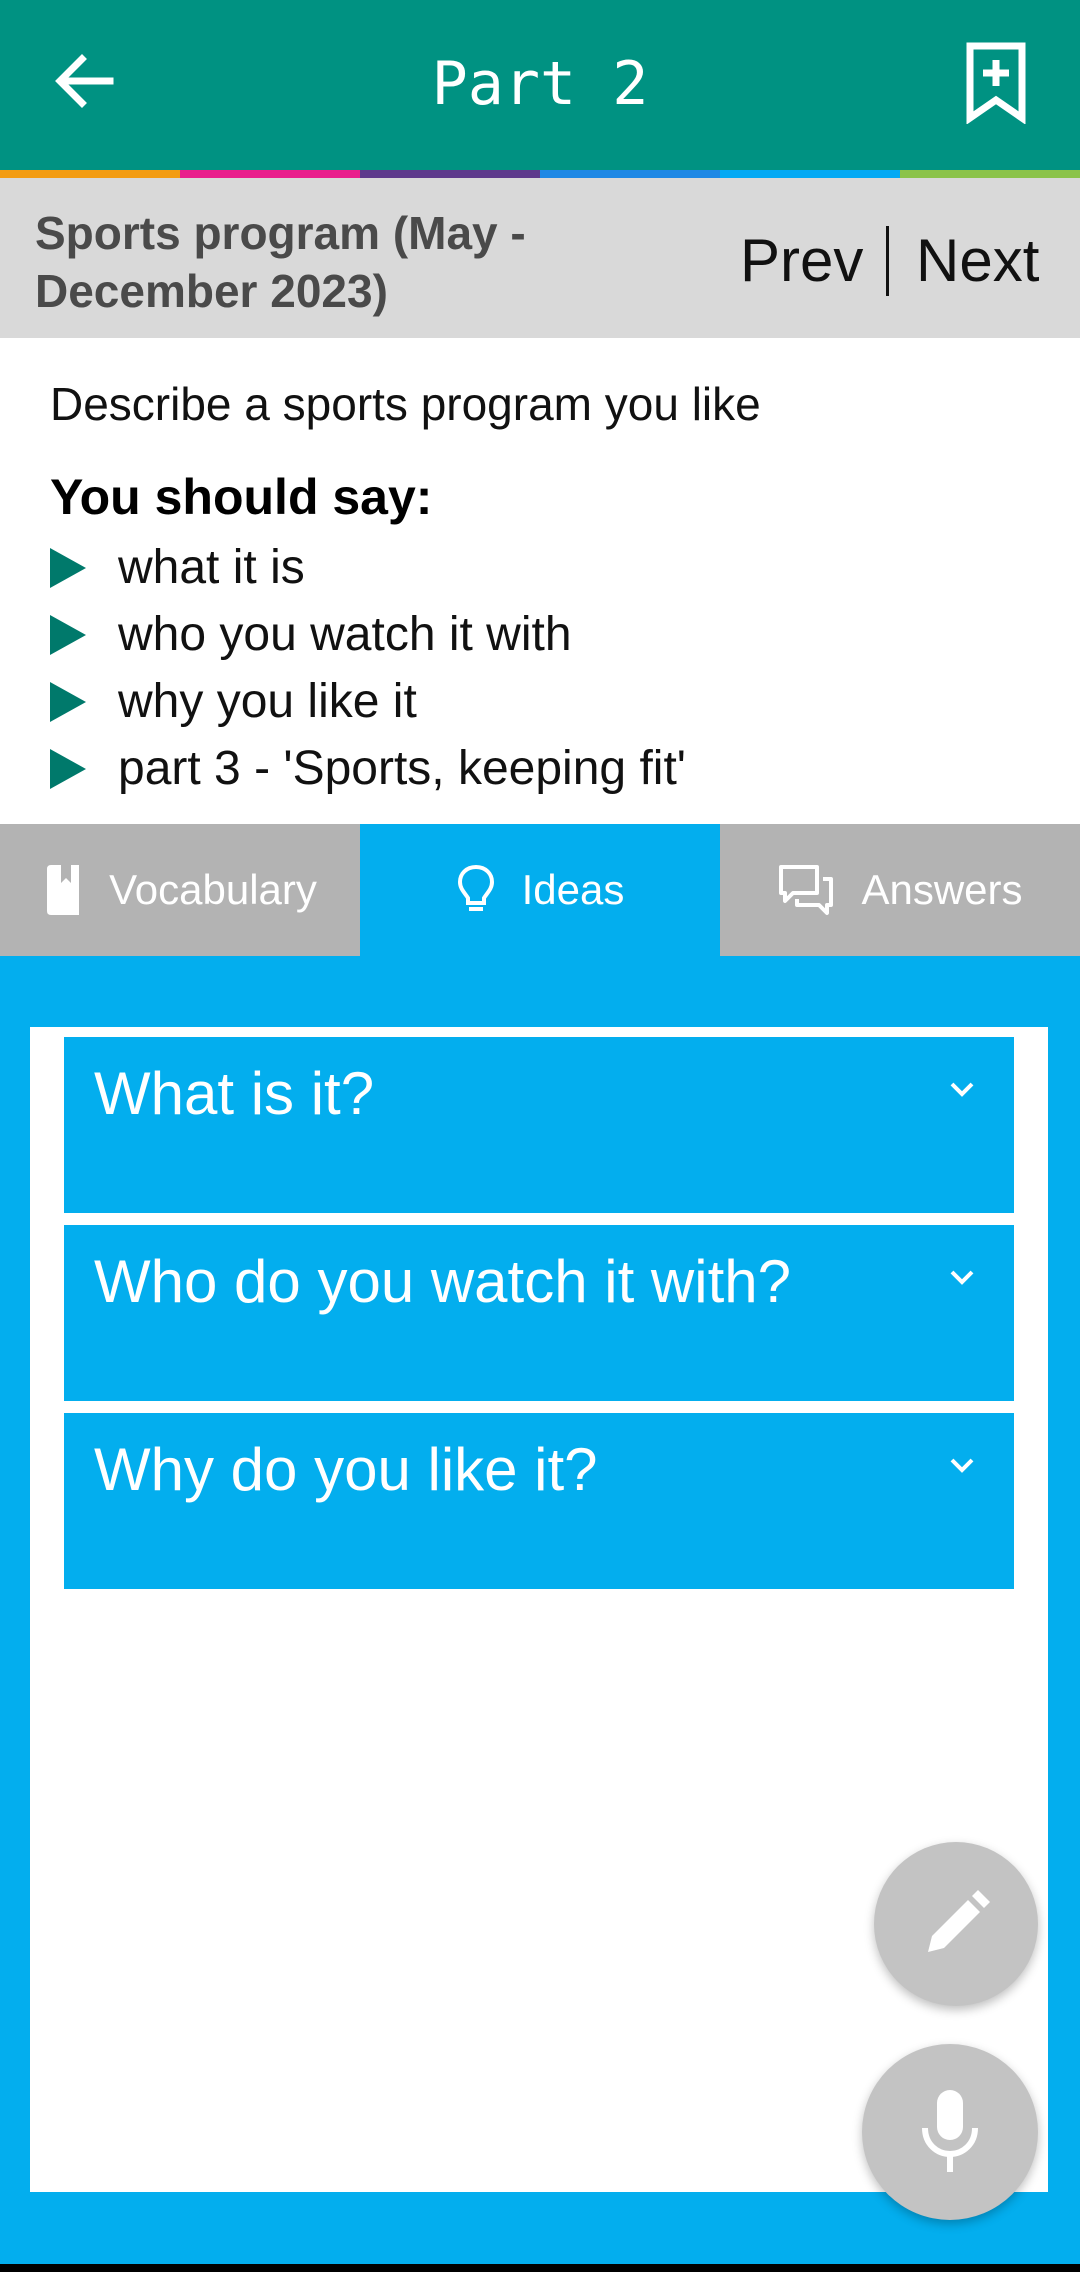 The height and width of the screenshot is (2272, 1080). I want to click on edit-fab, so click(956, 1924).